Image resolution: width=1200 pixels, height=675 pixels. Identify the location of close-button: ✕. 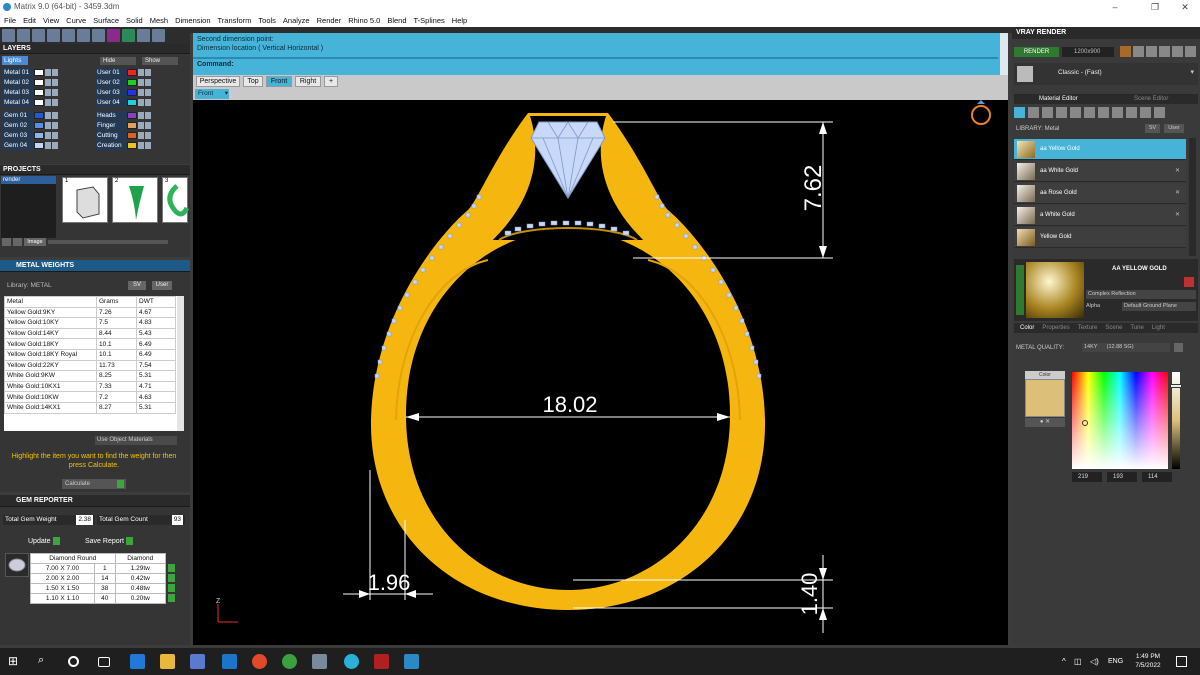
(1185, 7).